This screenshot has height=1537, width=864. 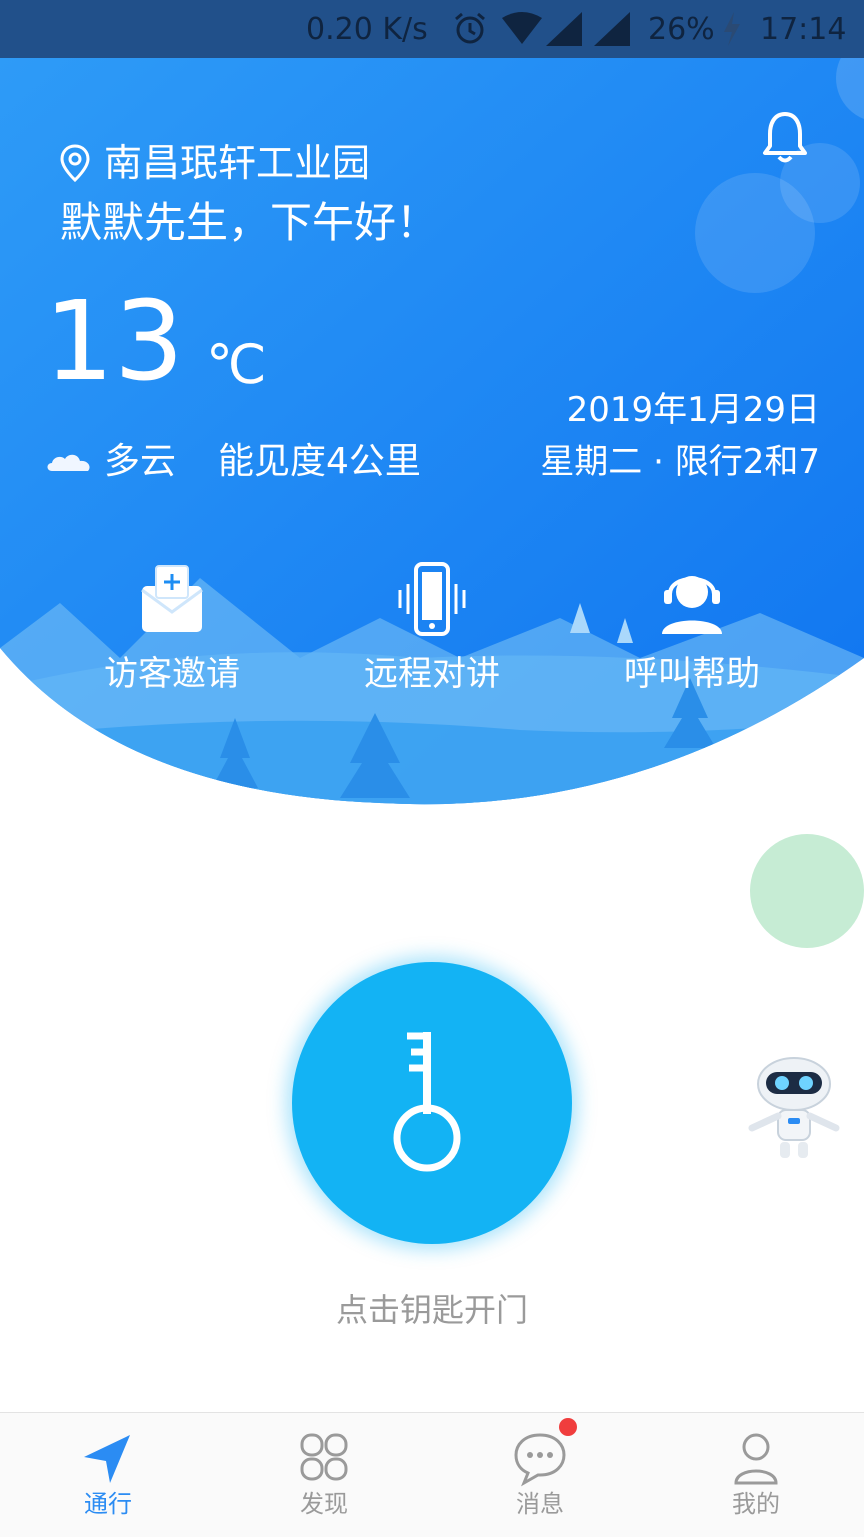 I want to click on network-speed: 0.20 K/s, so click(x=367, y=29).